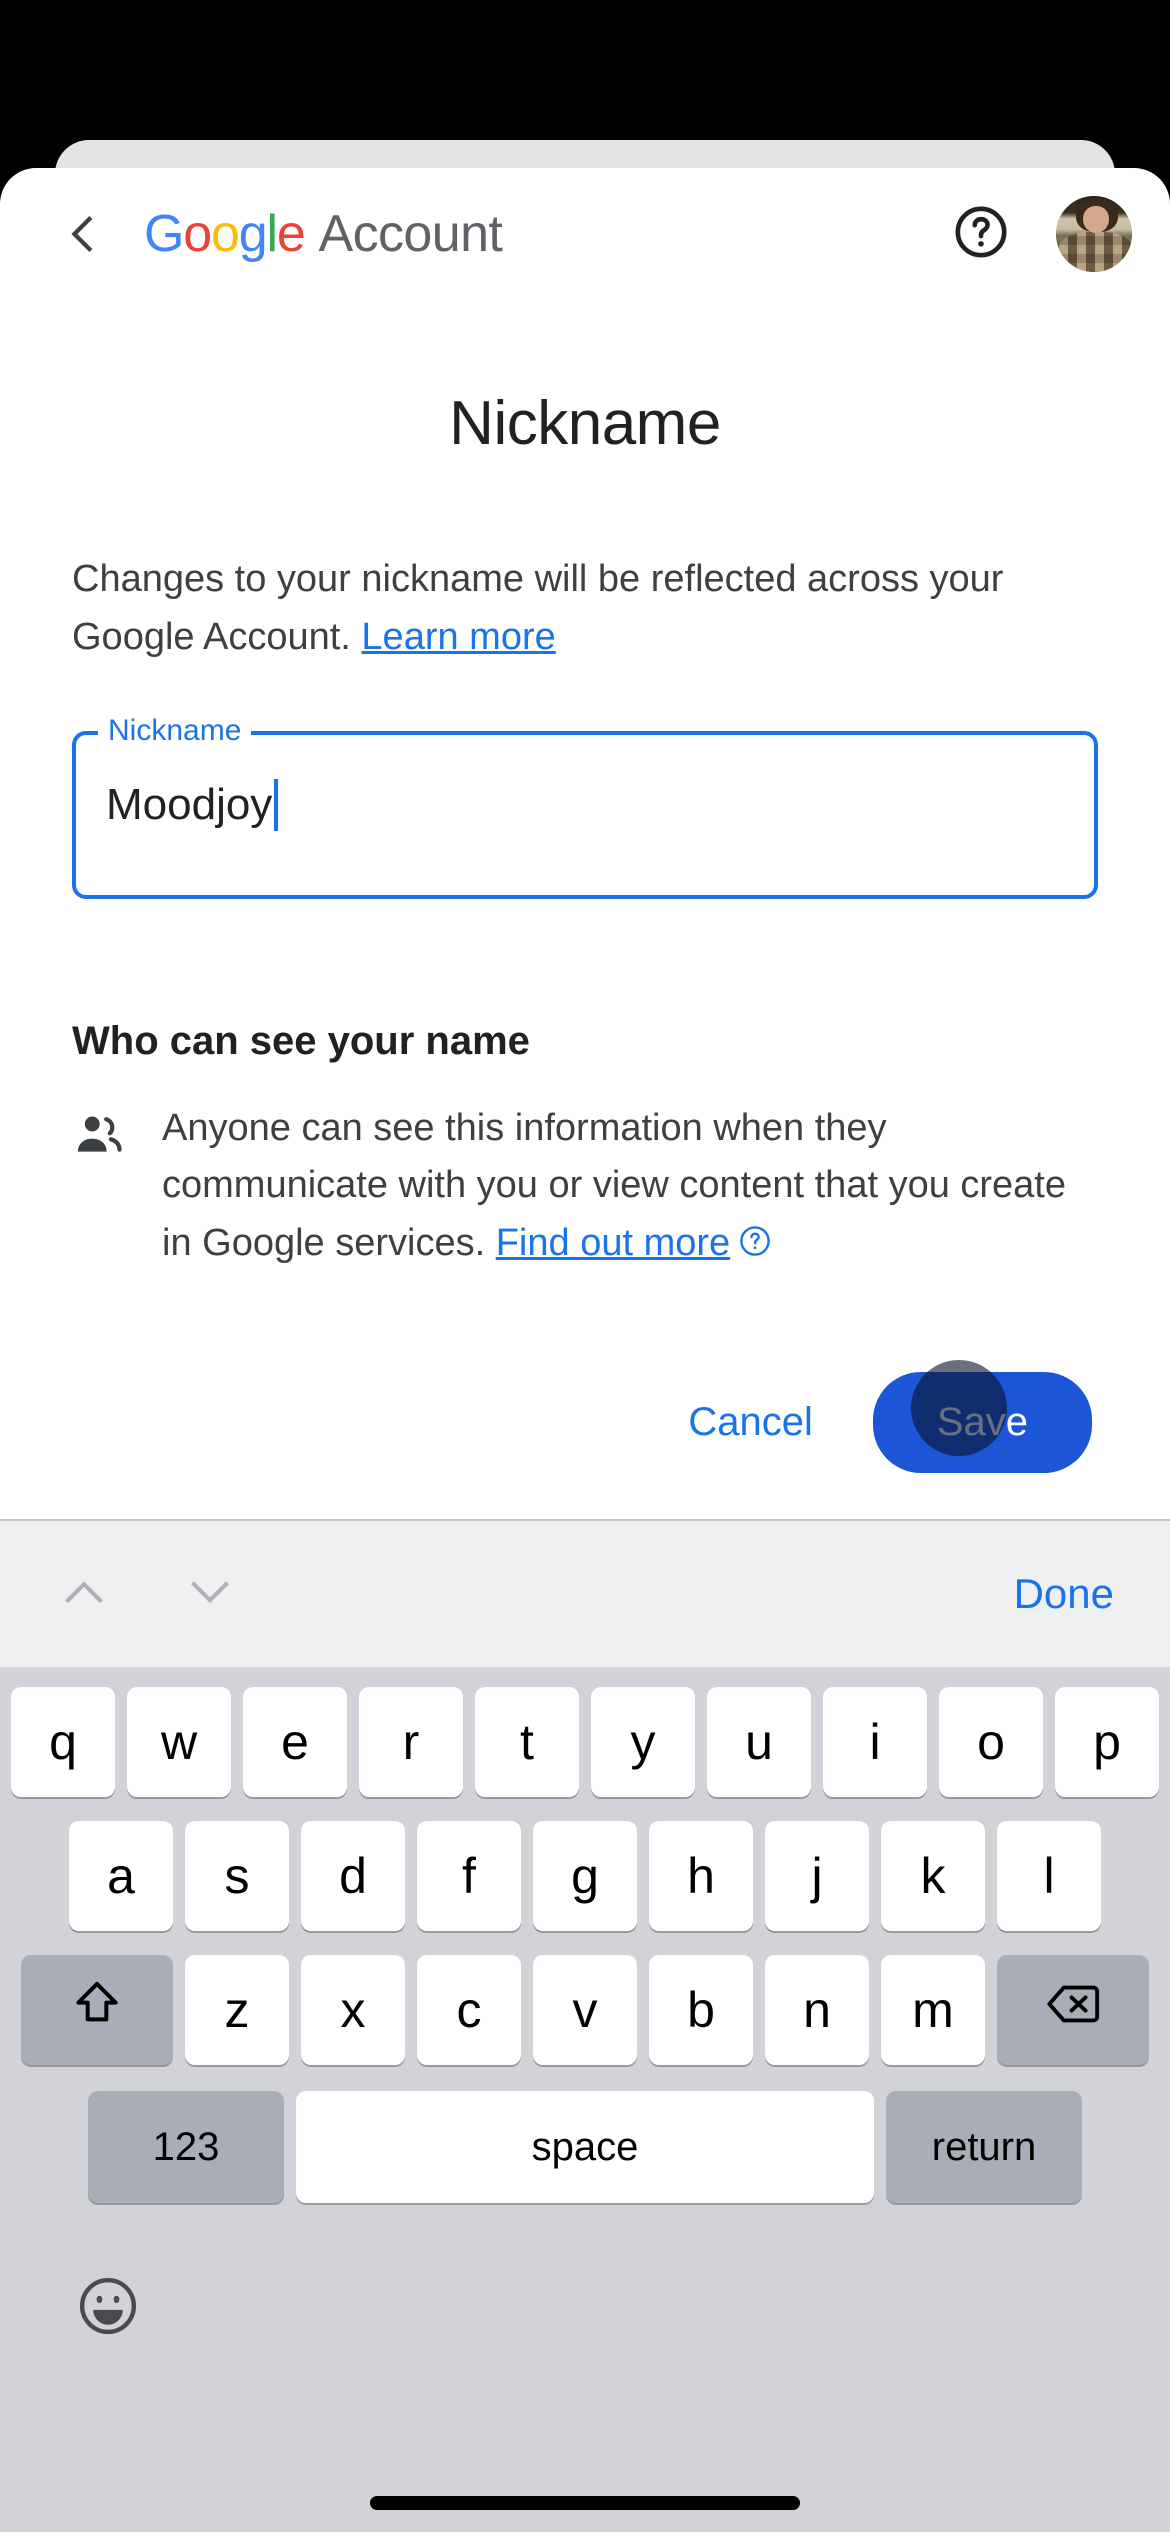 This screenshot has width=1170, height=2532. Describe the element at coordinates (755, 1247) in the screenshot. I see `help-circle-small-icon` at that location.